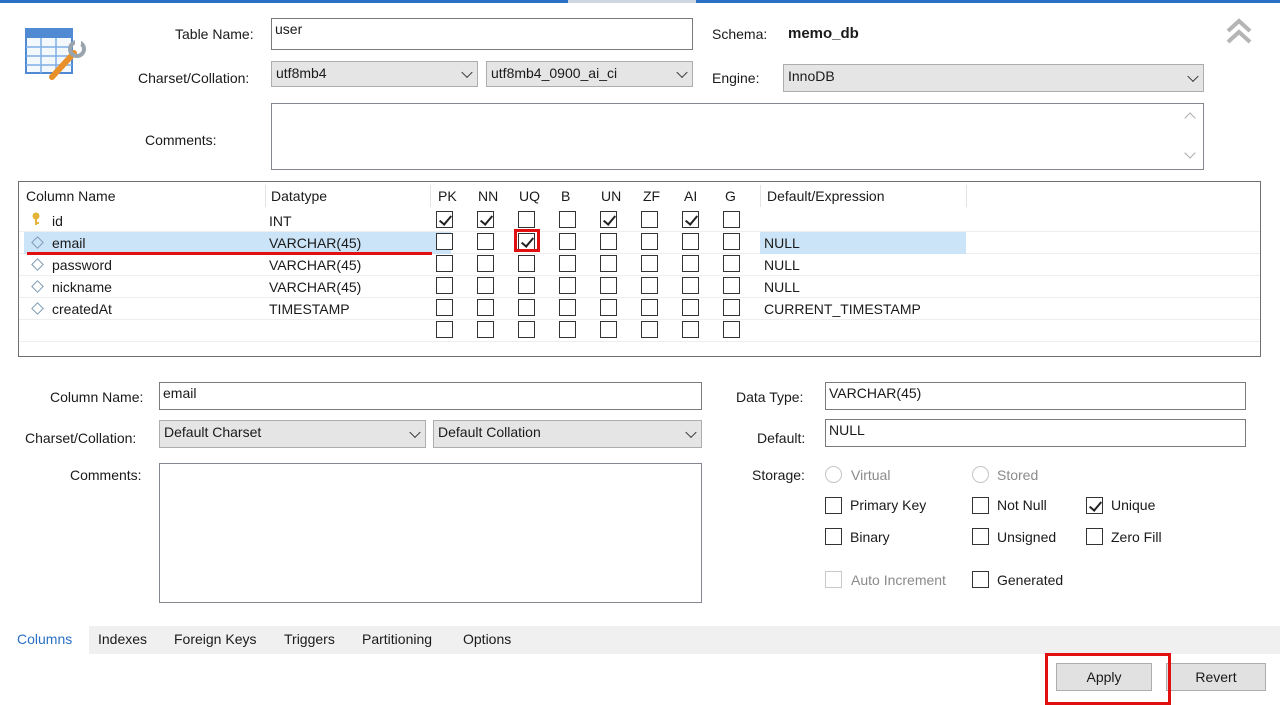 The height and width of the screenshot is (705, 1280). What do you see at coordinates (122, 639) in the screenshot?
I see `tab-indexes: Indexes` at bounding box center [122, 639].